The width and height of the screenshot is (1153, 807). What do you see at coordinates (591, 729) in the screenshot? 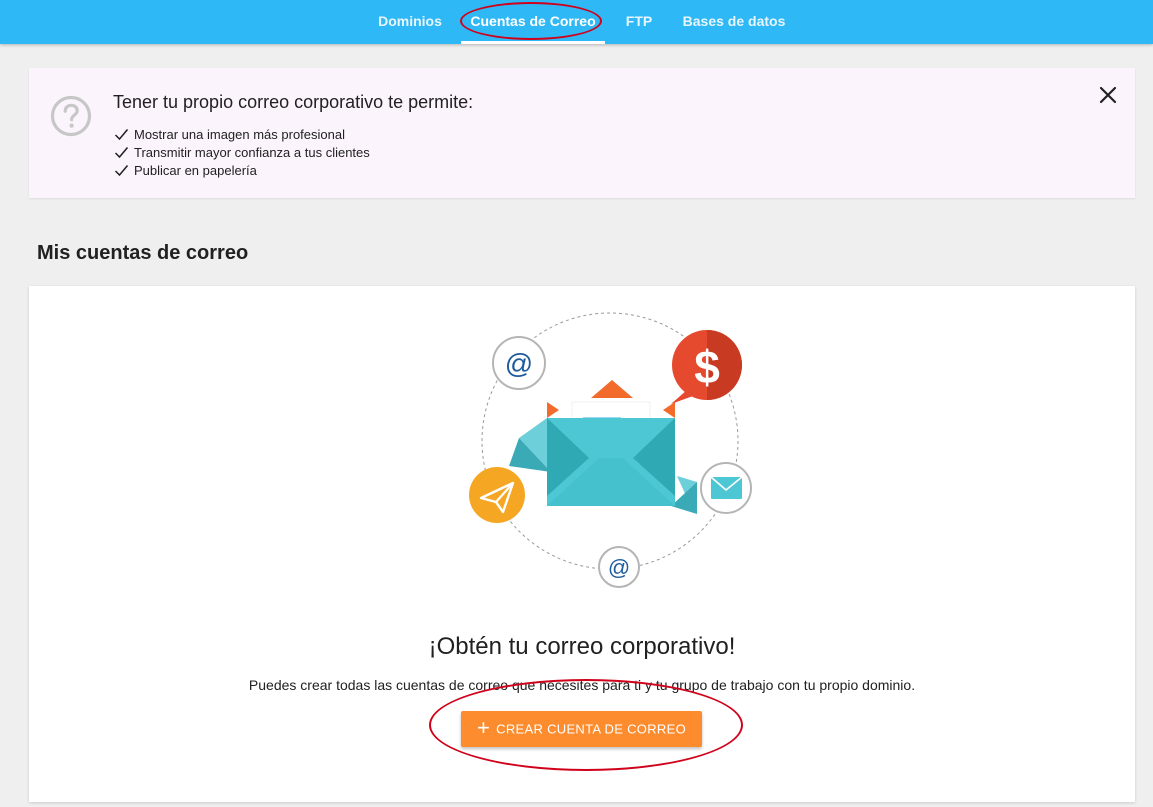
I see `create-button-label: CREAR CUENTA DE CORREO` at bounding box center [591, 729].